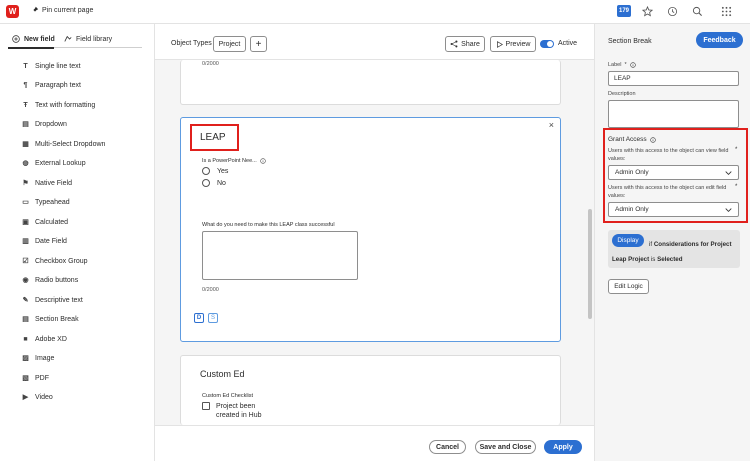  Describe the element at coordinates (590, 264) in the screenshot. I see `canvas-scrollbar` at that location.